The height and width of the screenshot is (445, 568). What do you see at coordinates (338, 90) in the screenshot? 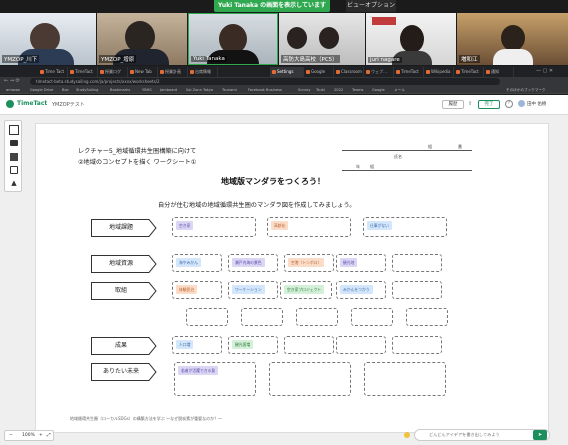
I see `bookmark-item: 2022` at bounding box center [338, 90].